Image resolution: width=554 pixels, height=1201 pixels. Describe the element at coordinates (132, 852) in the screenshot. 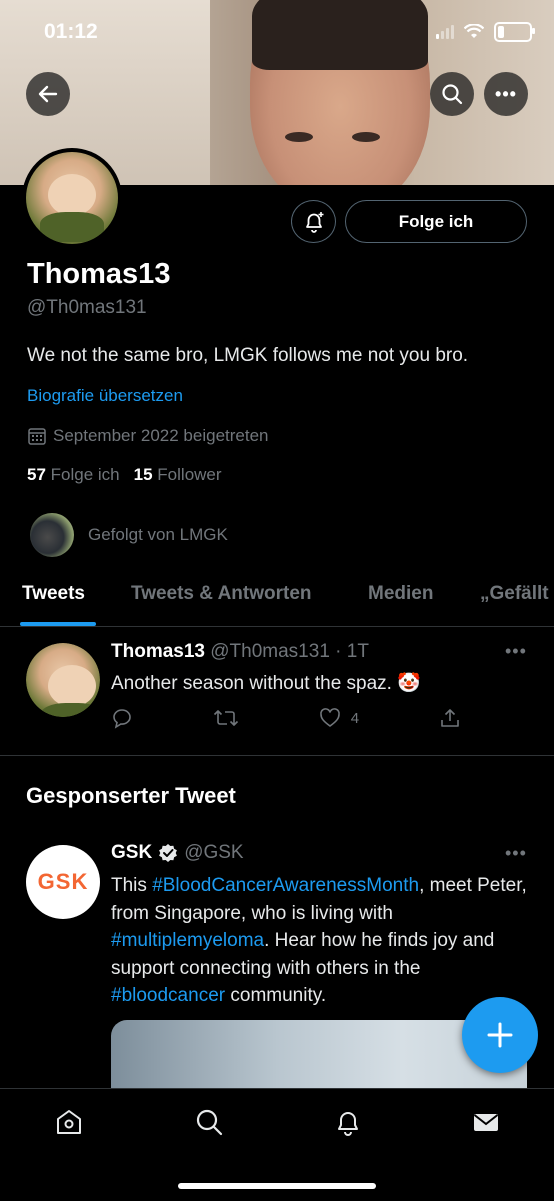

I see `sponsored-author-name: GSK` at that location.